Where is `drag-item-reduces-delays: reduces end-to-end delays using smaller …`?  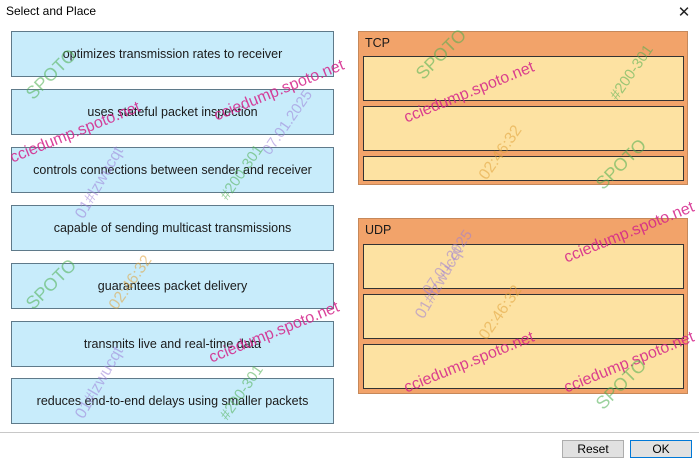
drag-item-reduces-delays: reduces end-to-end delays using smaller … is located at coordinates (172, 401).